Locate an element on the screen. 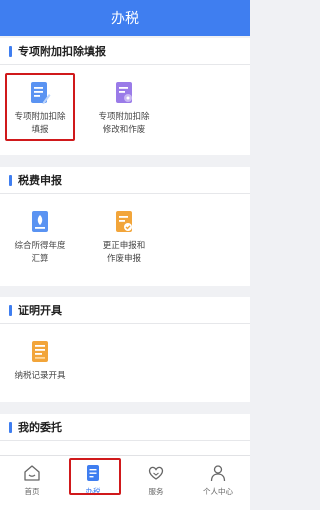 Image resolution: width=320 pixels, height=510 pixels. section-title-my-delegation: 我的委托 is located at coordinates (125, 427).